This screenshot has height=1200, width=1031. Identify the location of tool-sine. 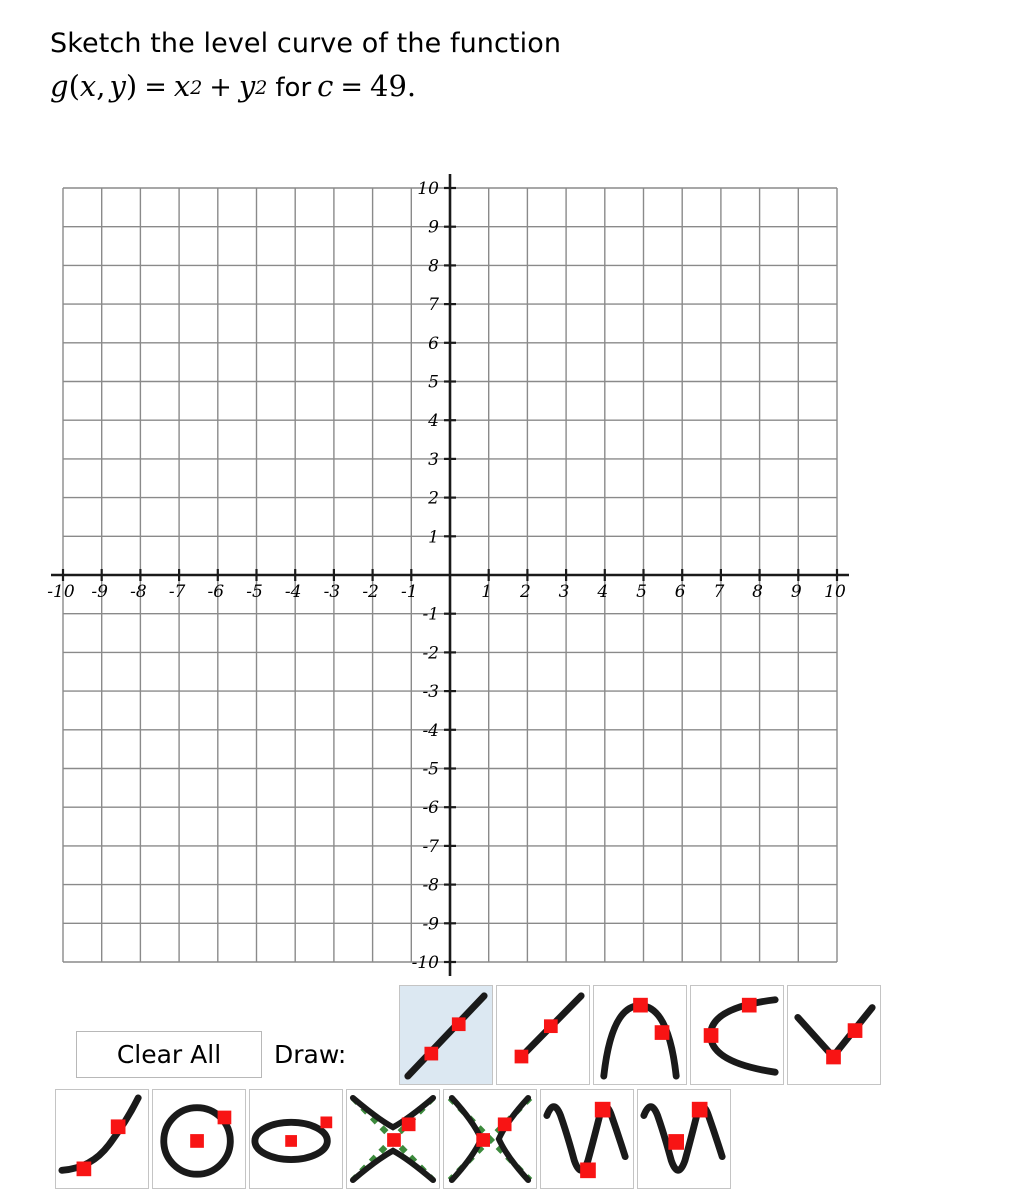
(587, 1139).